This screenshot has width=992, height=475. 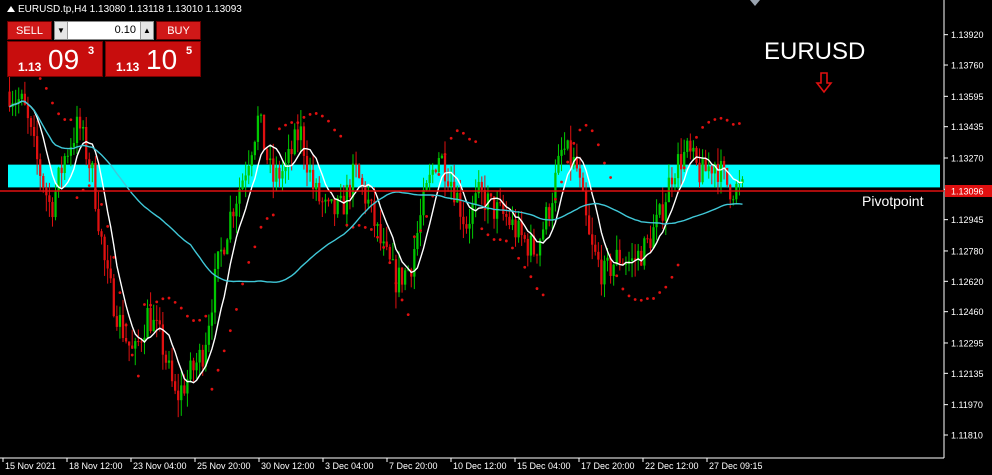 What do you see at coordinates (29, 30) in the screenshot?
I see `sell-button: SELL` at bounding box center [29, 30].